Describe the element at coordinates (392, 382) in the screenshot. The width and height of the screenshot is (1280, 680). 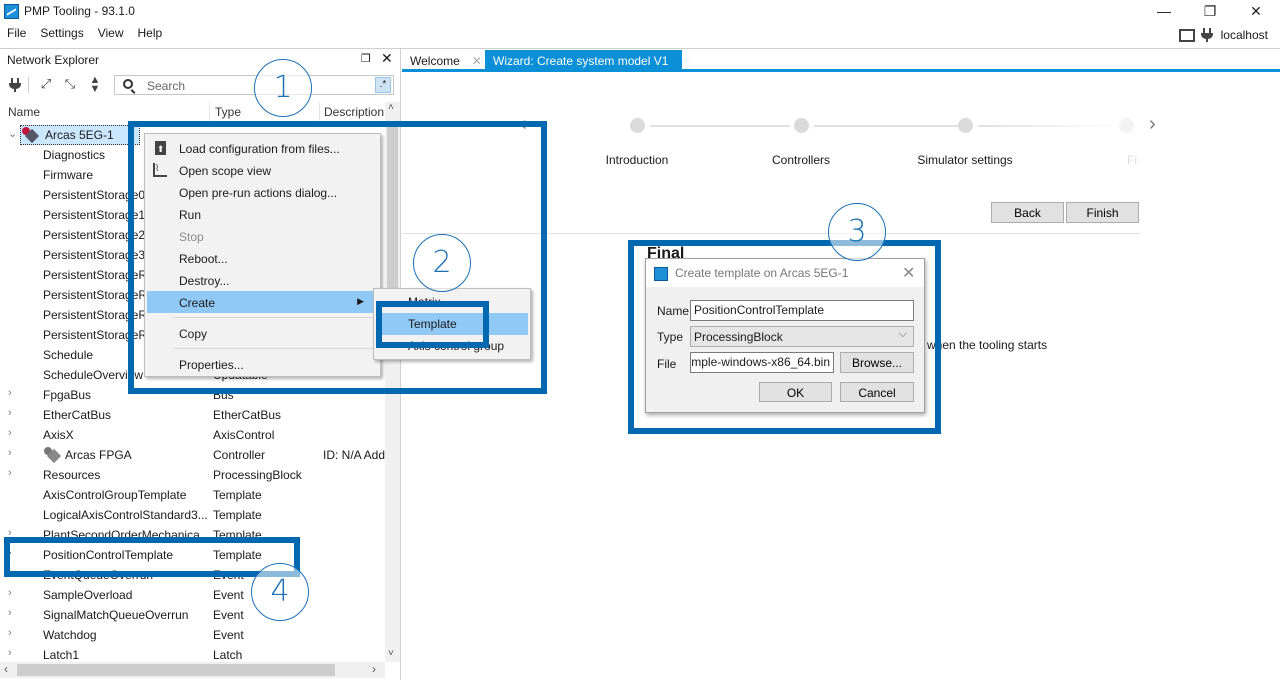
I see `vertical-scrollbar: ˄ ˅` at that location.